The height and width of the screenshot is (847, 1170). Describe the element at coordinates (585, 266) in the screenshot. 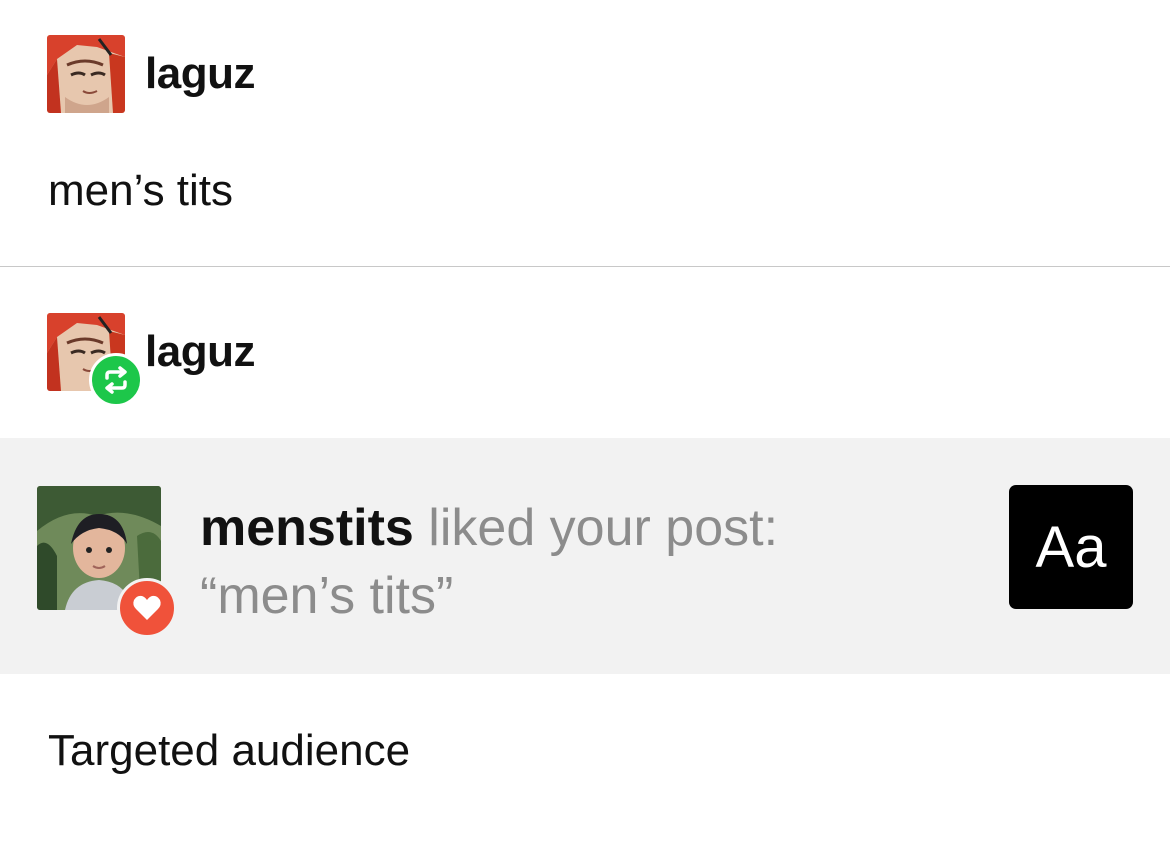

I see `divider` at that location.